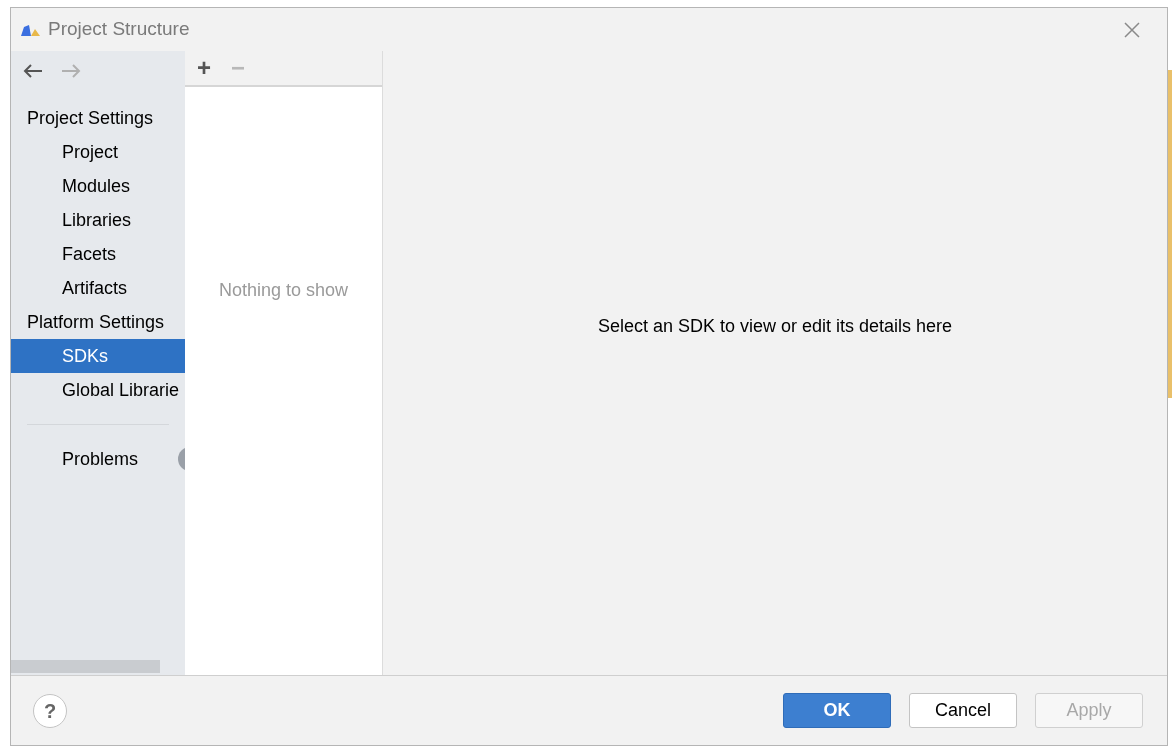 The height and width of the screenshot is (748, 1172). I want to click on help-button: ?, so click(50, 710).